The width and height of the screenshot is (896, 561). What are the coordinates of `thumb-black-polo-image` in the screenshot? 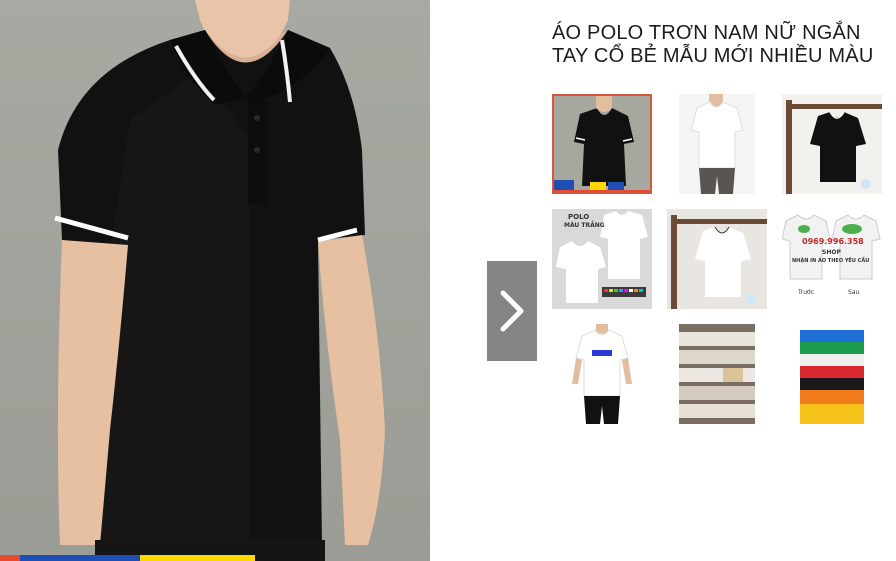 It's located at (602, 144).